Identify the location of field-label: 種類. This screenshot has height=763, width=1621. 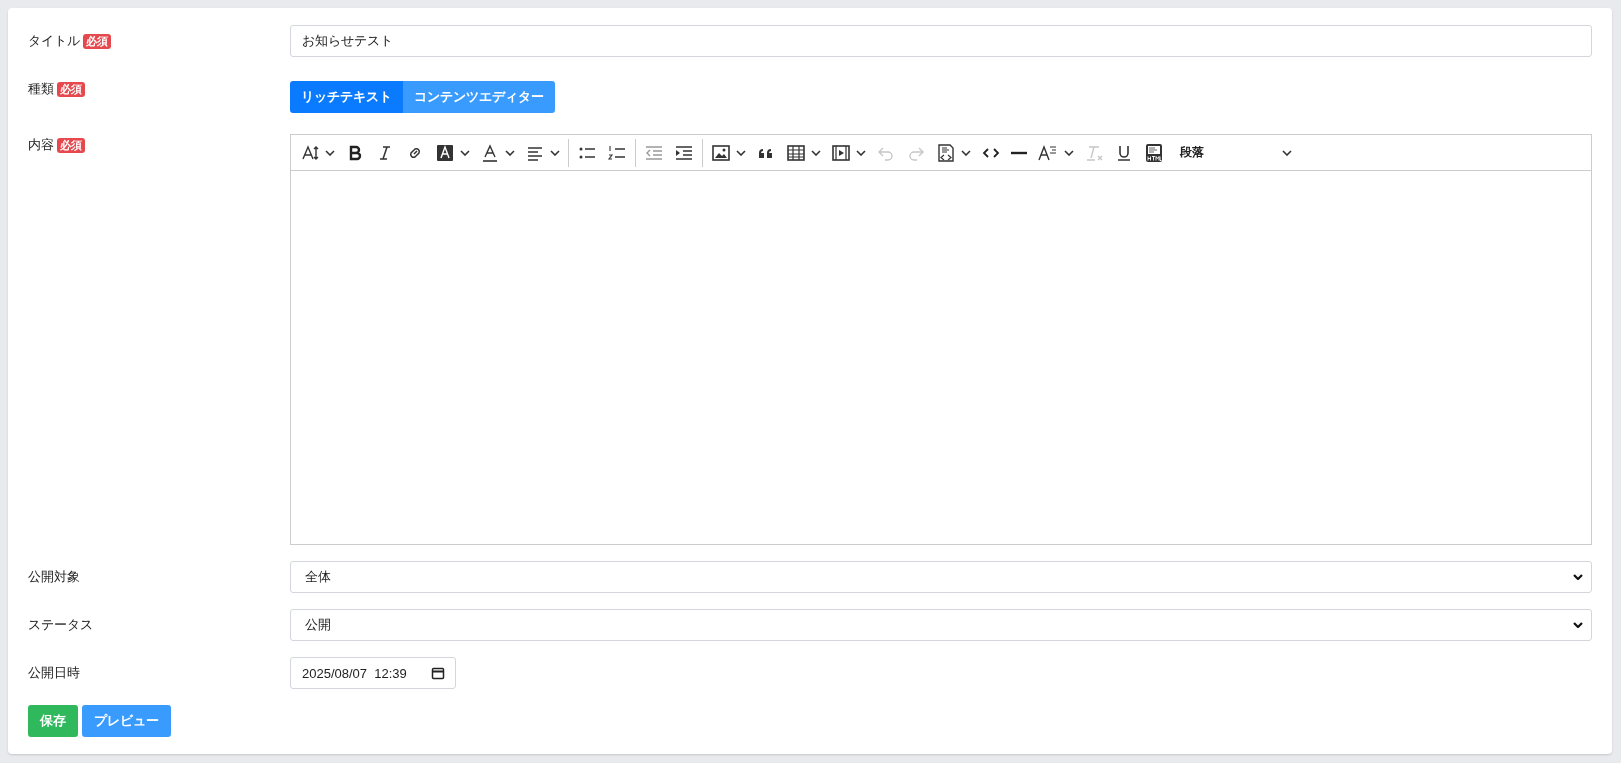
(41, 89).